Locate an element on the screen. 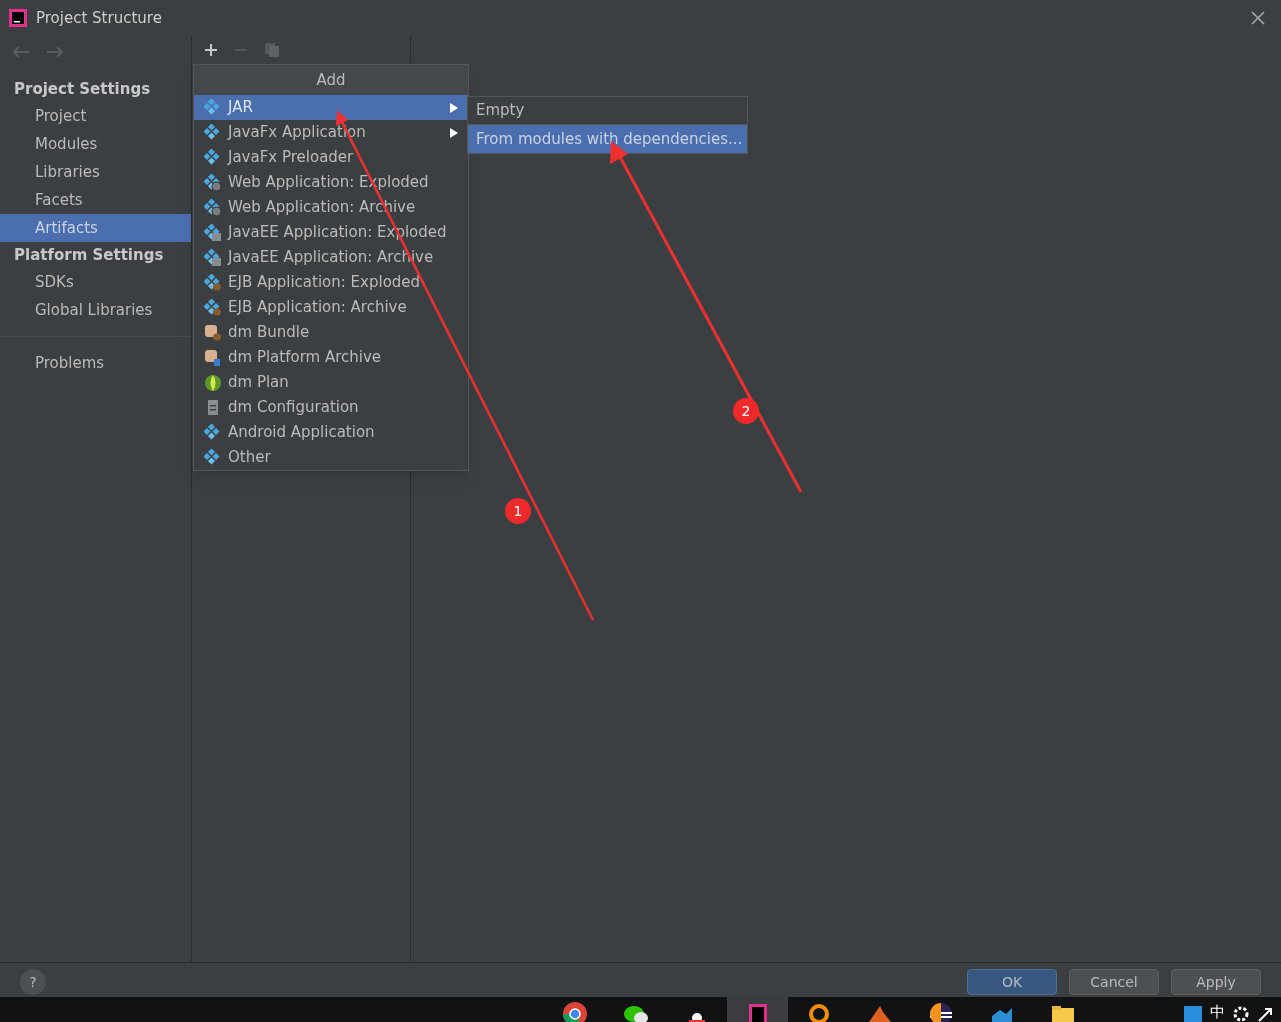  bundle-figure-icon is located at coordinates (213, 357).